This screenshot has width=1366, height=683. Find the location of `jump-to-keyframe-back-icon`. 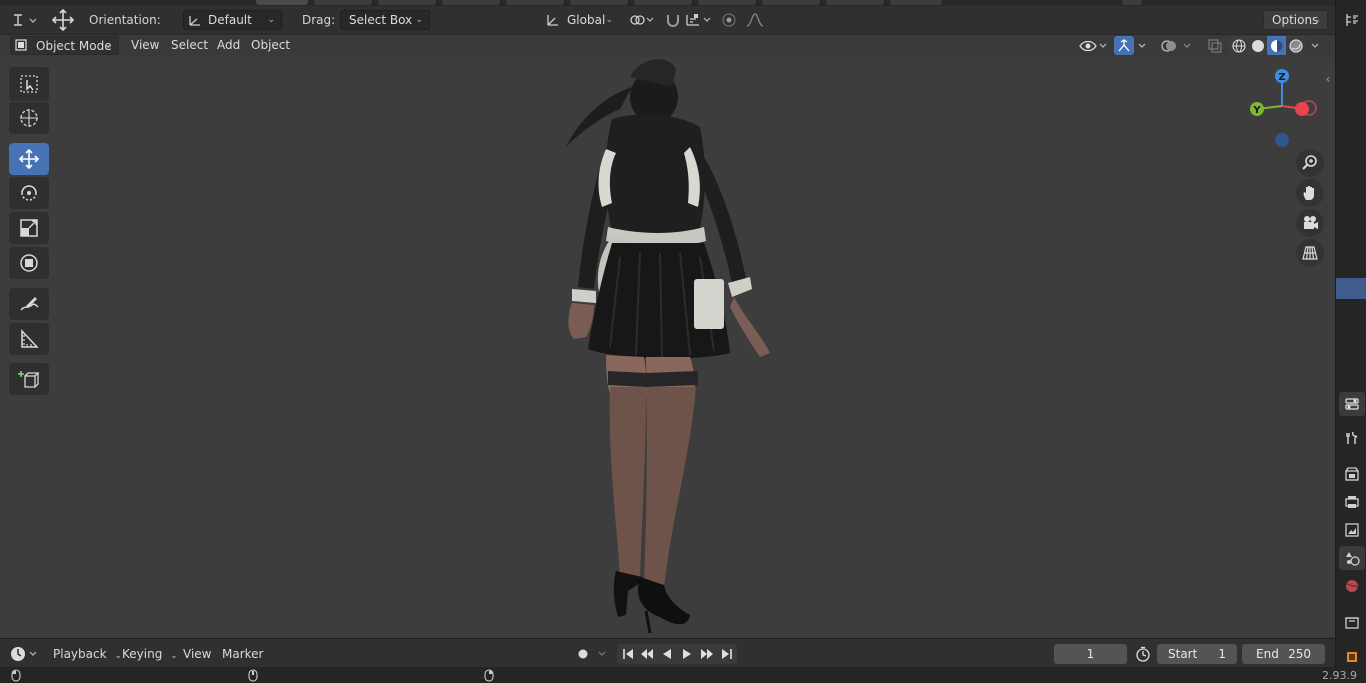

jump-to-keyframe-back-icon is located at coordinates (647, 654).